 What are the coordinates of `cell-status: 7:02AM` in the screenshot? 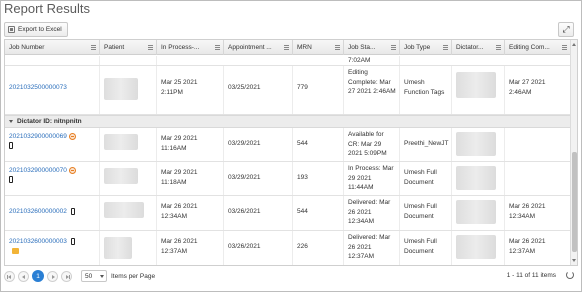 It's located at (372, 60).